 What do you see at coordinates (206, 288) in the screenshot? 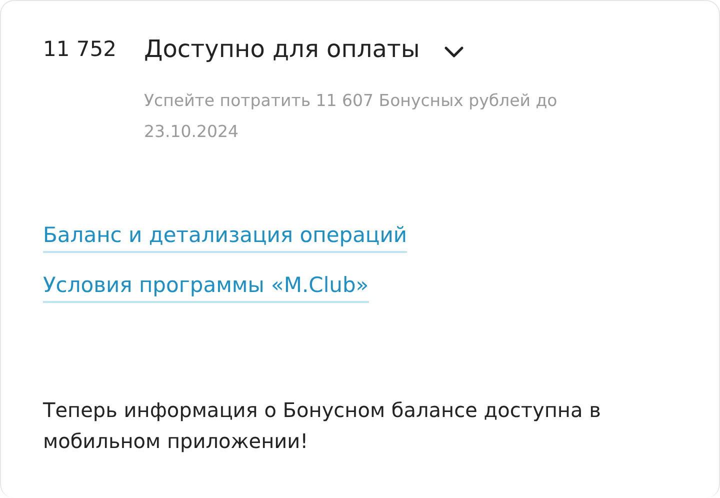
I see `link: Условия программы «M.Club»` at bounding box center [206, 288].